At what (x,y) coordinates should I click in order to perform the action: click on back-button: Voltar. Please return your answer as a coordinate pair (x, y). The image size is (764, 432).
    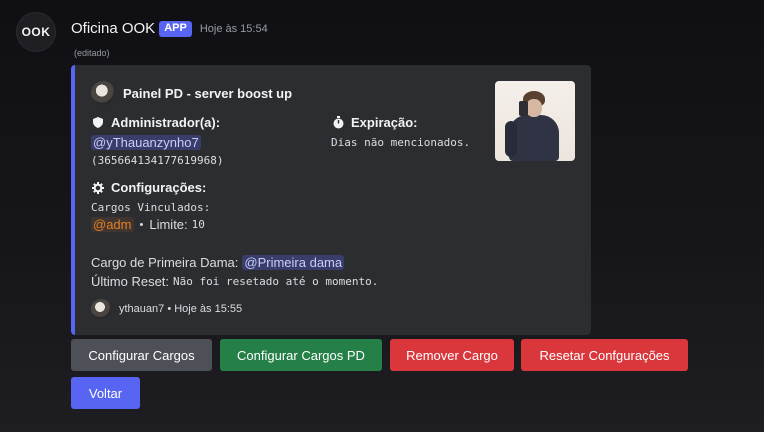
    Looking at the image, I should click on (105, 393).